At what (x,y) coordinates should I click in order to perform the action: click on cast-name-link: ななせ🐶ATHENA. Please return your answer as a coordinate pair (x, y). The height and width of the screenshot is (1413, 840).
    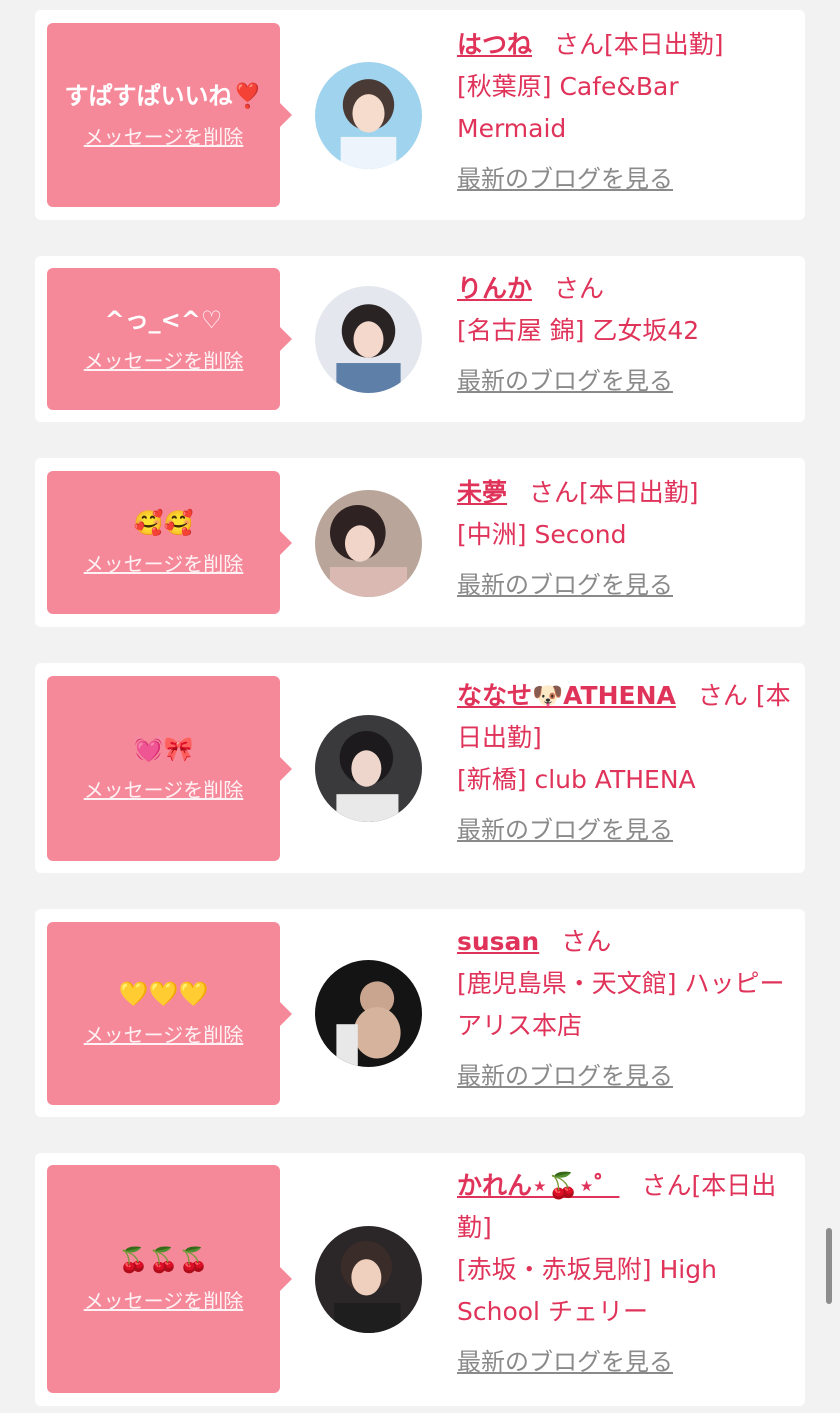
    Looking at the image, I should click on (566, 695).